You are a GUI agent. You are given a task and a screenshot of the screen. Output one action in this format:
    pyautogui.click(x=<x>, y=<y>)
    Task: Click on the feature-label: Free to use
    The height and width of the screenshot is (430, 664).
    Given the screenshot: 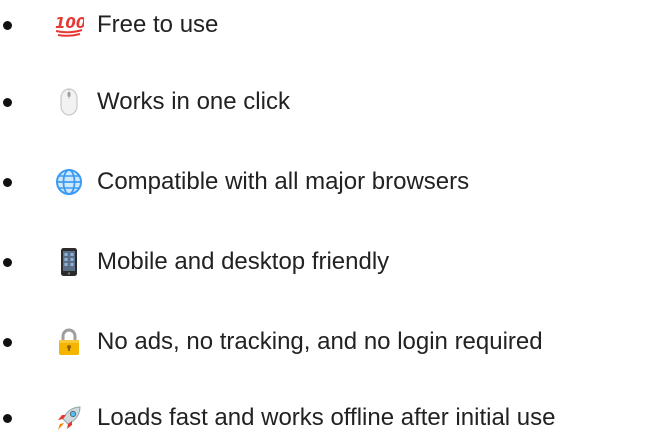 What is the action you would take?
    pyautogui.click(x=158, y=24)
    